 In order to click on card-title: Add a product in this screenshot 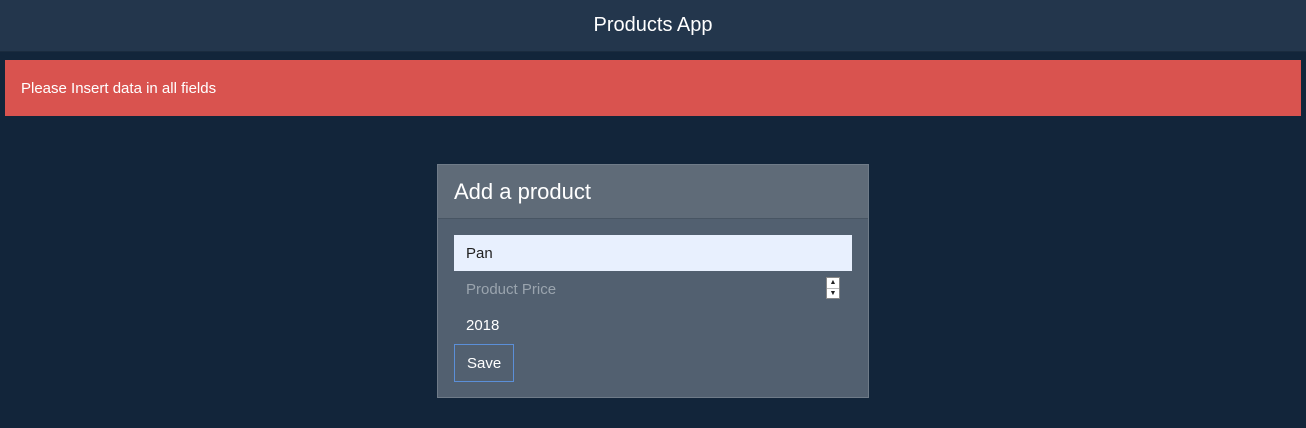, I will do `click(522, 191)`.